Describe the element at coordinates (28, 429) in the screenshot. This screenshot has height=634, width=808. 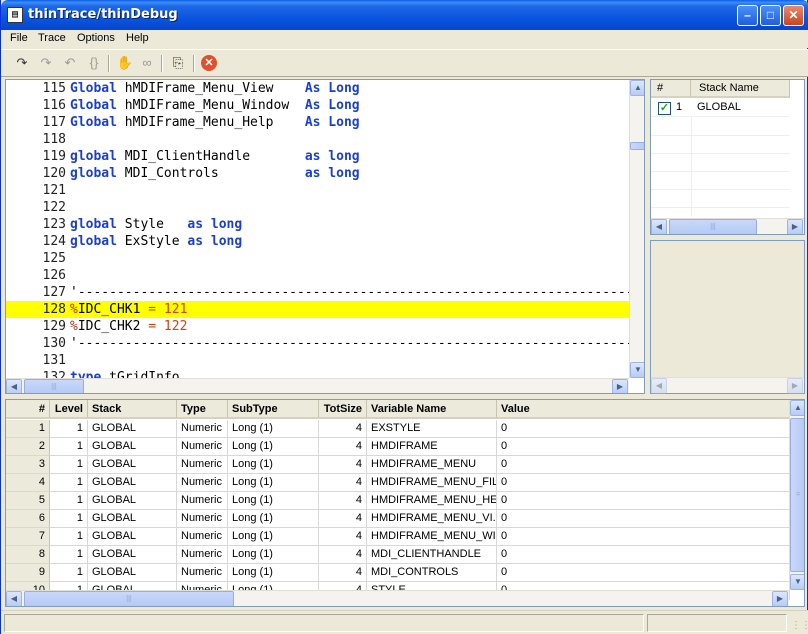
I see `var-cell-num: 1` at that location.